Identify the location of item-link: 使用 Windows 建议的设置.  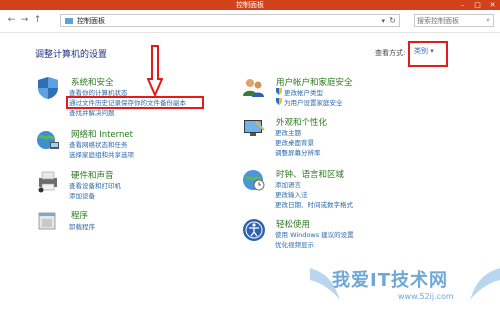
(314, 234).